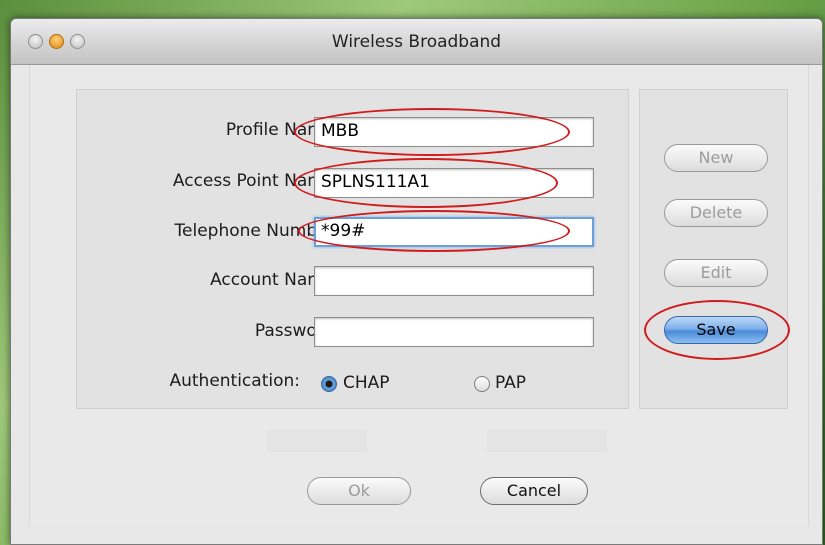 The height and width of the screenshot is (545, 825). I want to click on cancel-button: Cancel, so click(534, 491).